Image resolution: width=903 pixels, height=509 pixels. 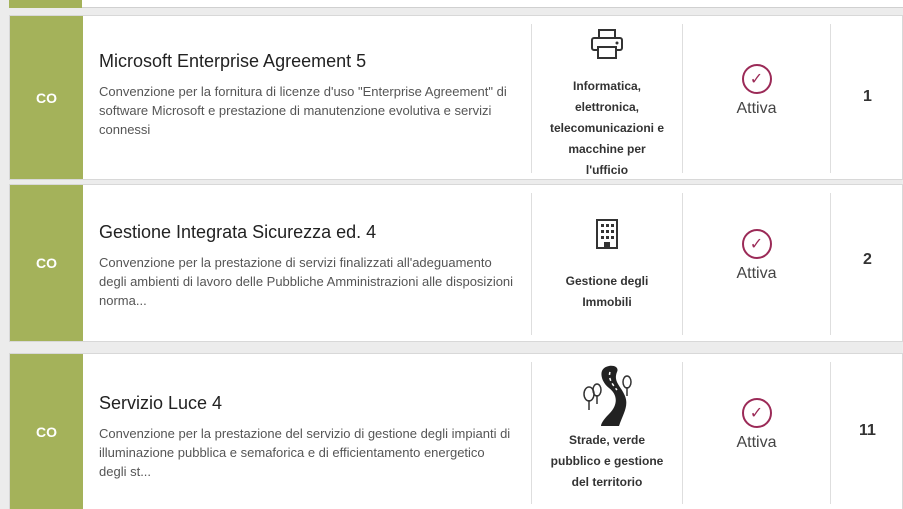 What do you see at coordinates (456, 4) in the screenshot?
I see `previous-row-stub` at bounding box center [456, 4].